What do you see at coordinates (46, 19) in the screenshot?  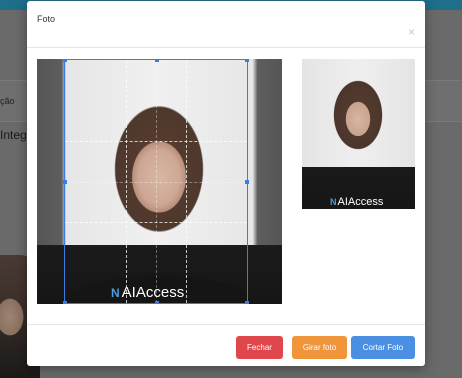 I see `modal-title: Foto` at bounding box center [46, 19].